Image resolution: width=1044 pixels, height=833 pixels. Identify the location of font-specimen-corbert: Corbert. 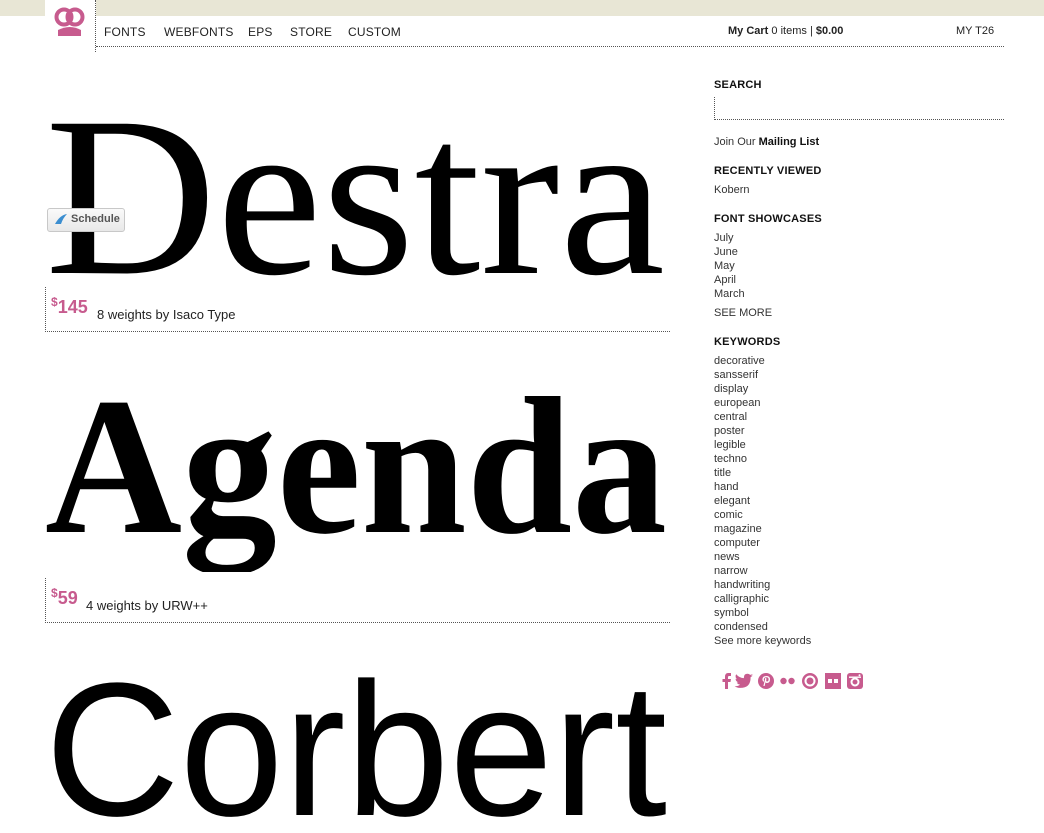
(357, 746).